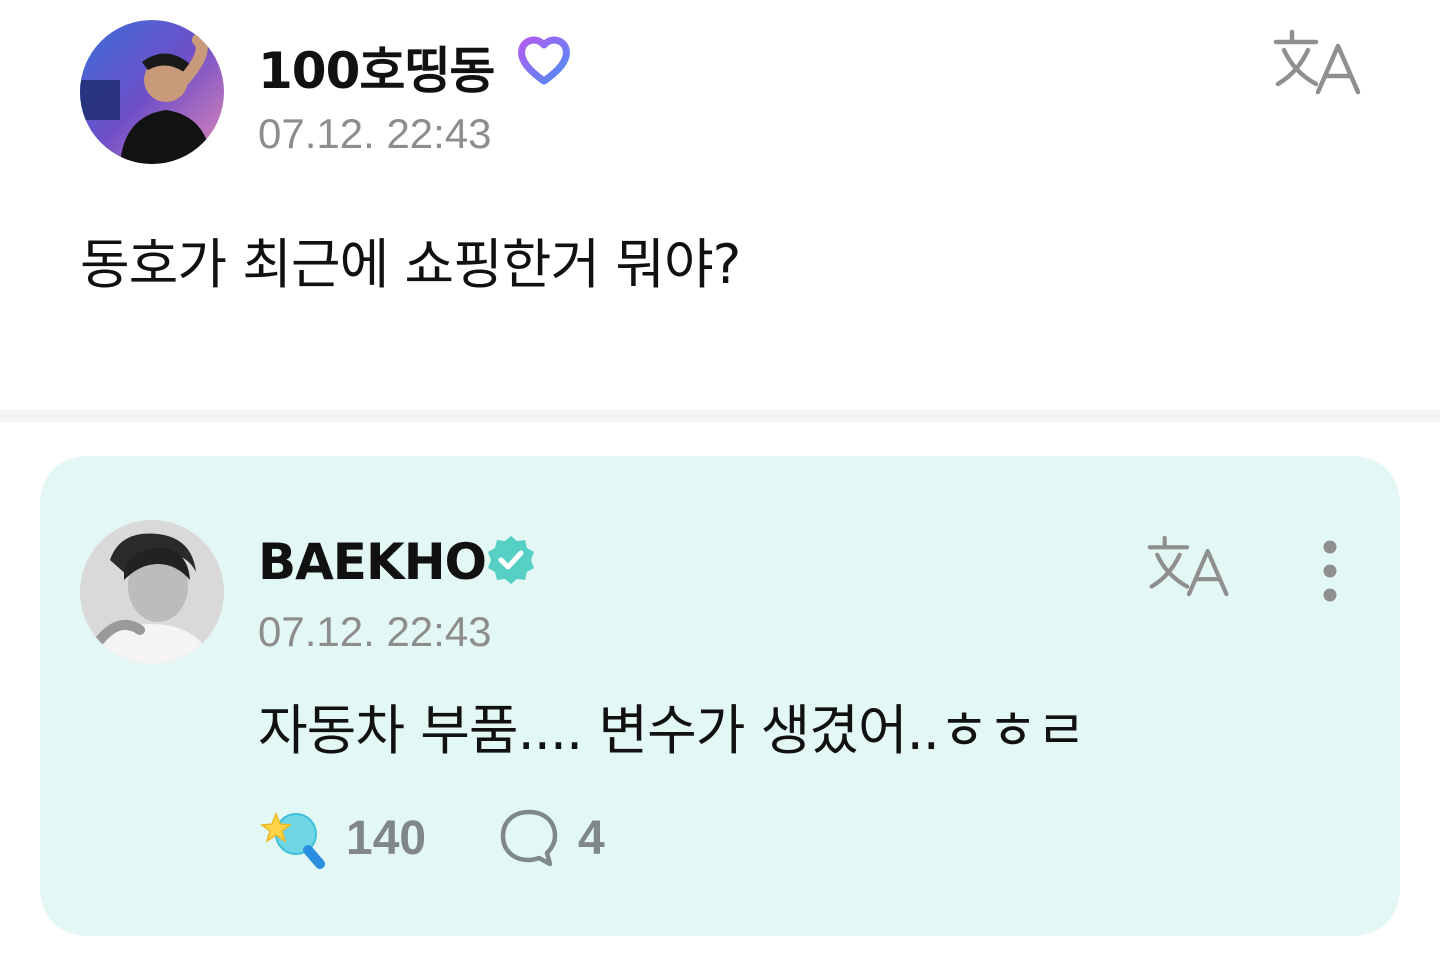  I want to click on post-author-name: 100호띵동, so click(376, 67).